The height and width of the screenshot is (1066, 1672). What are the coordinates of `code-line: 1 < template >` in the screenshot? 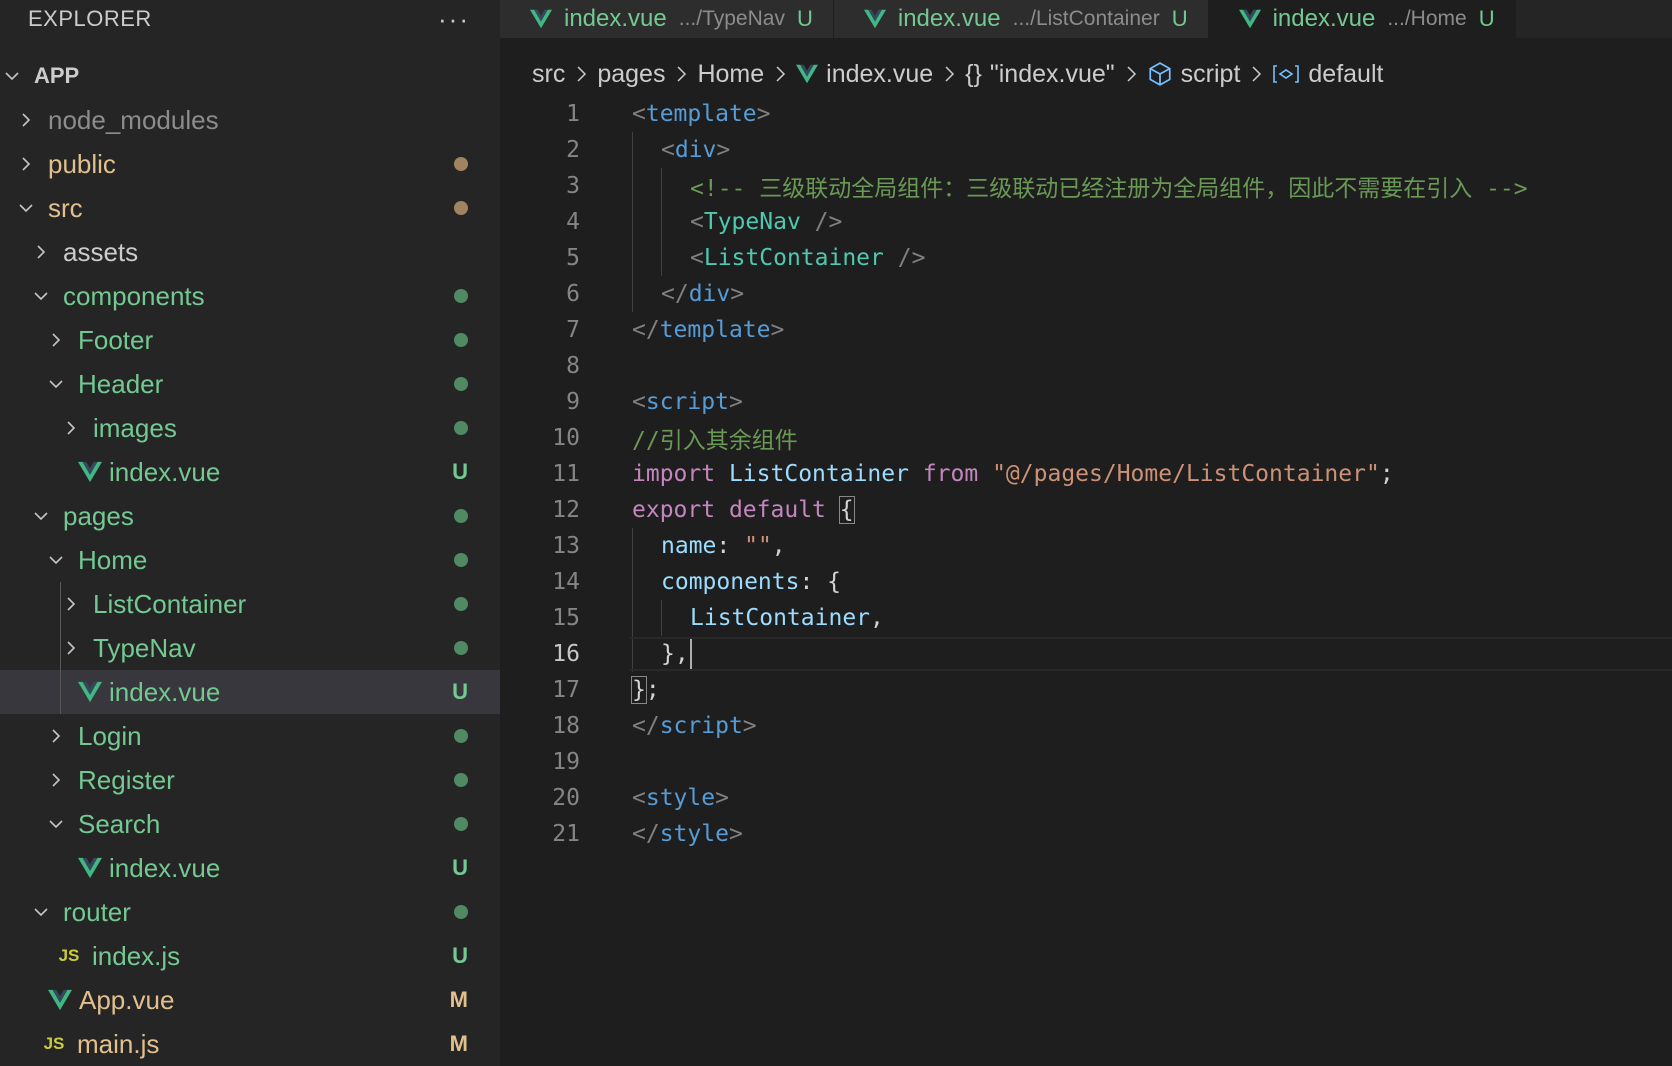 It's located at (1086, 114).